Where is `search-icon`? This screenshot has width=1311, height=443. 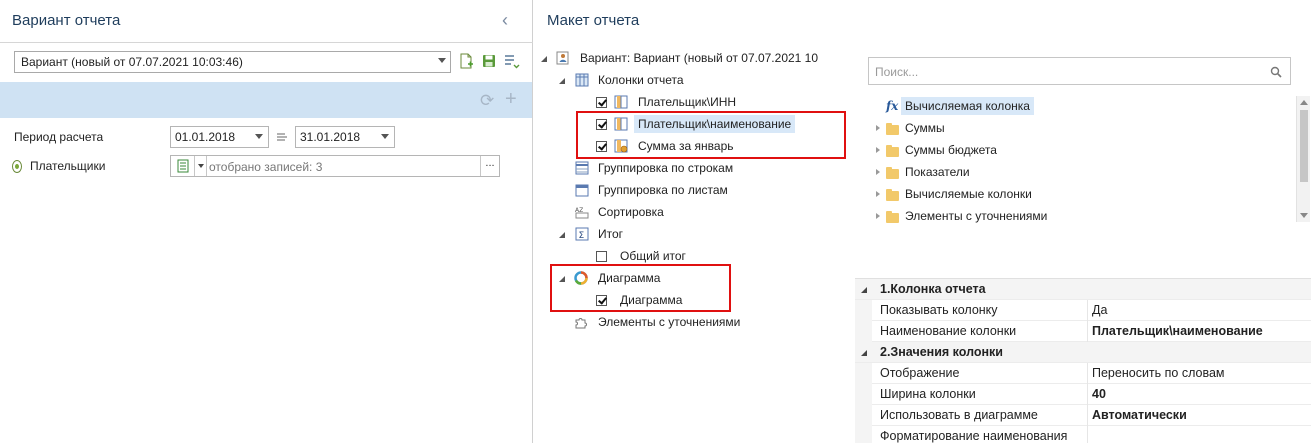 search-icon is located at coordinates (1276, 72).